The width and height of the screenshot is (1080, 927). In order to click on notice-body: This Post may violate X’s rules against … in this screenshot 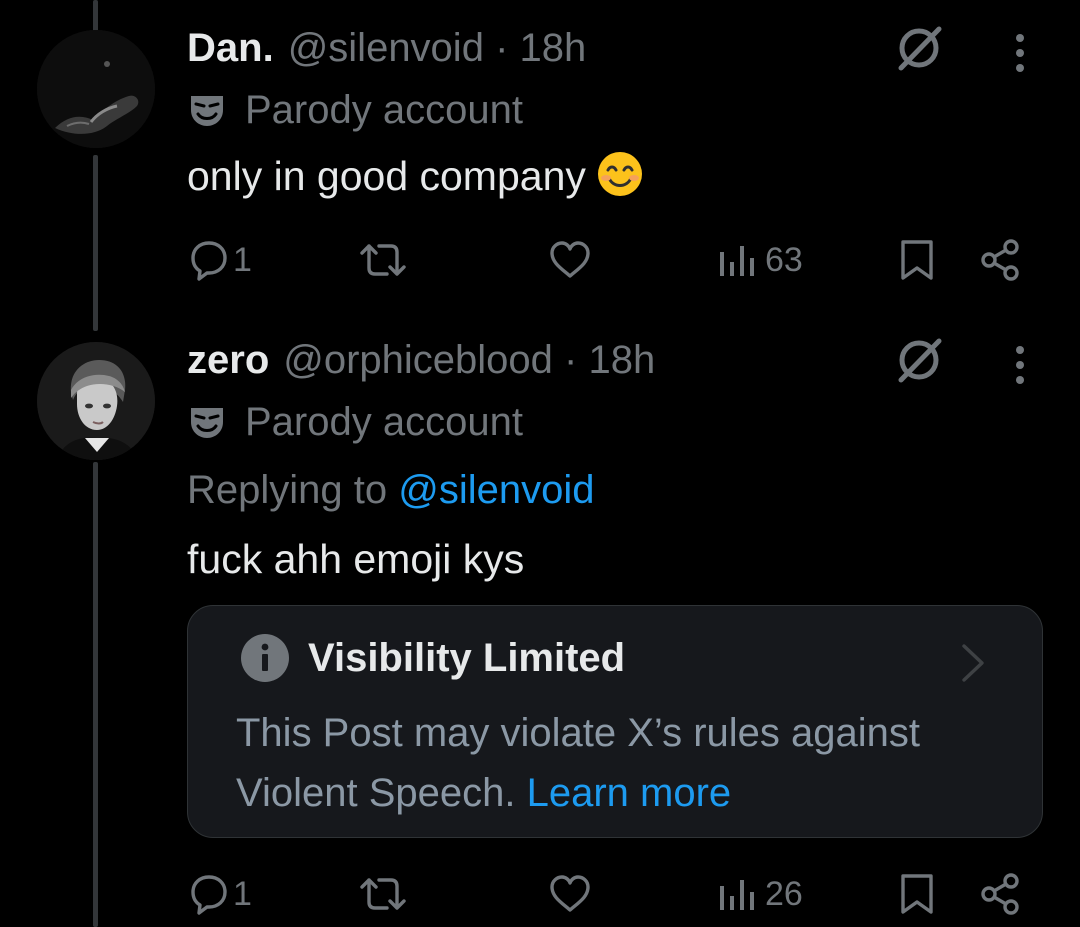, I will do `click(626, 763)`.